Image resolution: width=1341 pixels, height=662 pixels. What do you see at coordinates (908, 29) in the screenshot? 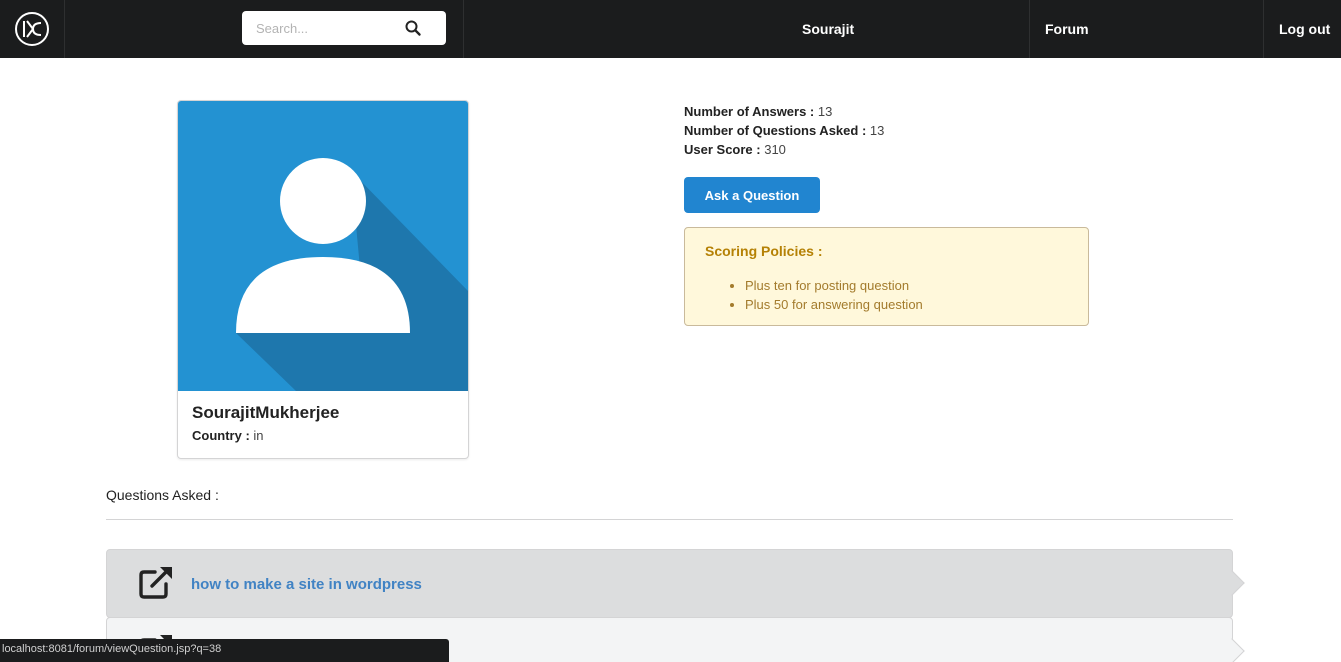
I see `nav-user-link: Sourajit` at bounding box center [908, 29].